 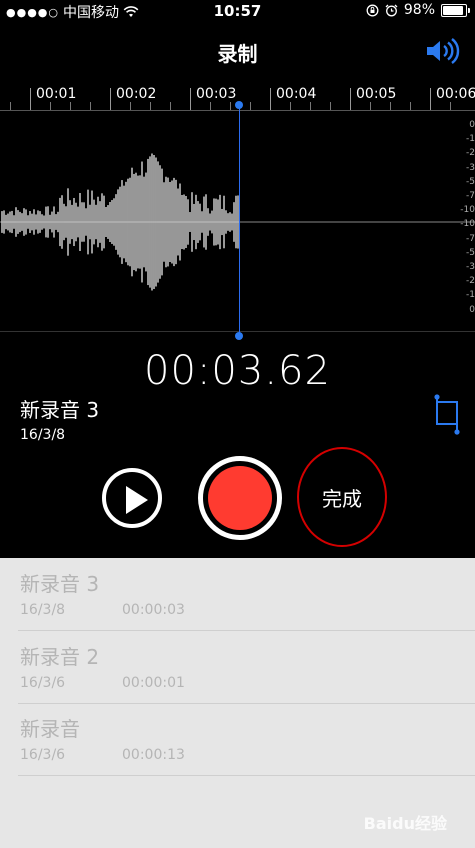 What do you see at coordinates (43, 435) in the screenshot?
I see `recording-date: 16/3/8` at bounding box center [43, 435].